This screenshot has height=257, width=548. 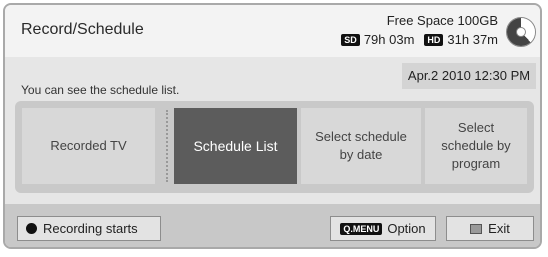 What do you see at coordinates (476, 146) in the screenshot?
I see `menu-item-select-by-program: Select schedule by program` at bounding box center [476, 146].